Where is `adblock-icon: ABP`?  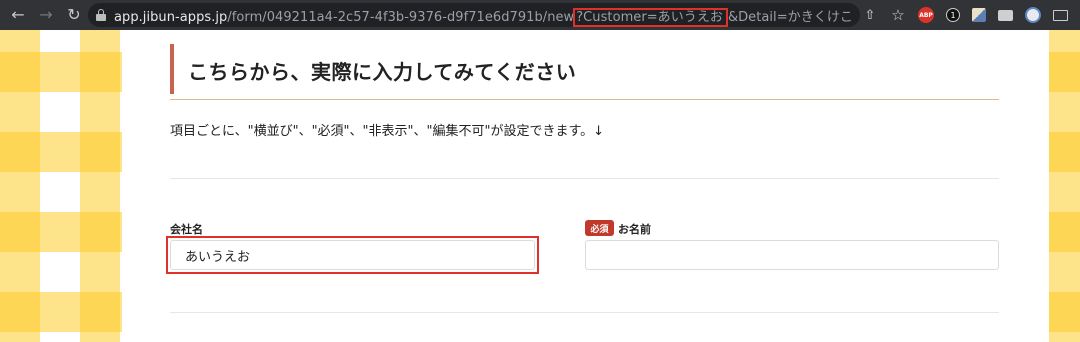
adblock-icon: ABP is located at coordinates (926, 15).